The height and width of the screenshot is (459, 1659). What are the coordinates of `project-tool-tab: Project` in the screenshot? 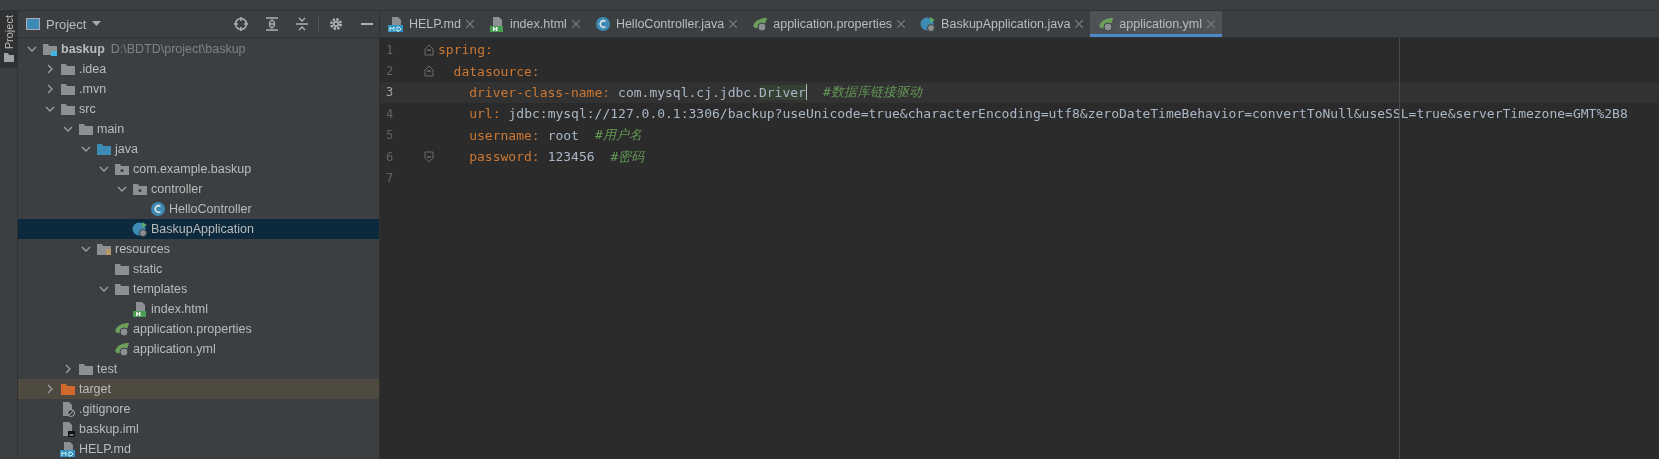 It's located at (8, 40).